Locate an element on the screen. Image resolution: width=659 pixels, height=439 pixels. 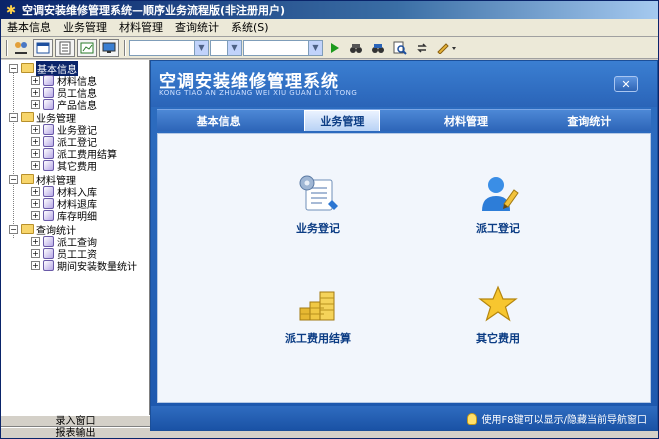
star-icon is located at coordinates (498, 303).